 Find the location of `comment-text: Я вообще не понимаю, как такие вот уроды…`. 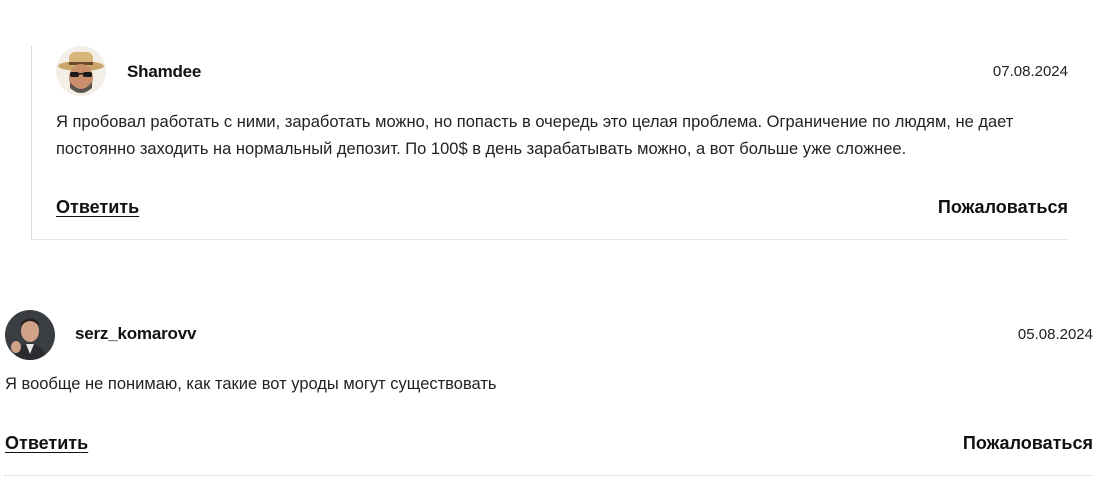

comment-text: Я вообще не понимаю, как такие вот уроды… is located at coordinates (251, 384).